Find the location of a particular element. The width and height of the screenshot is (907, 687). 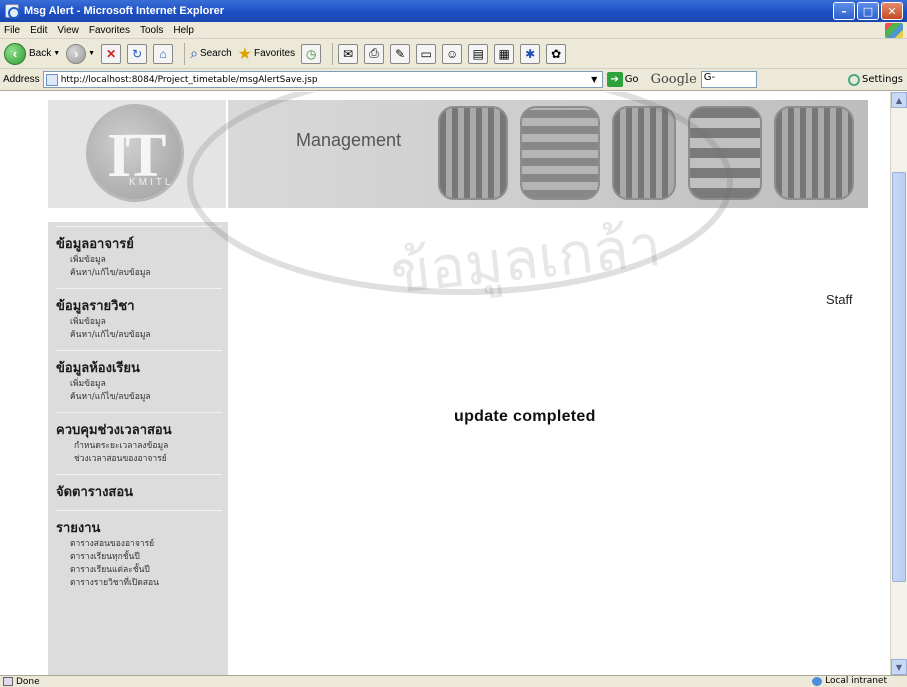

menu-file: File is located at coordinates (12, 30).